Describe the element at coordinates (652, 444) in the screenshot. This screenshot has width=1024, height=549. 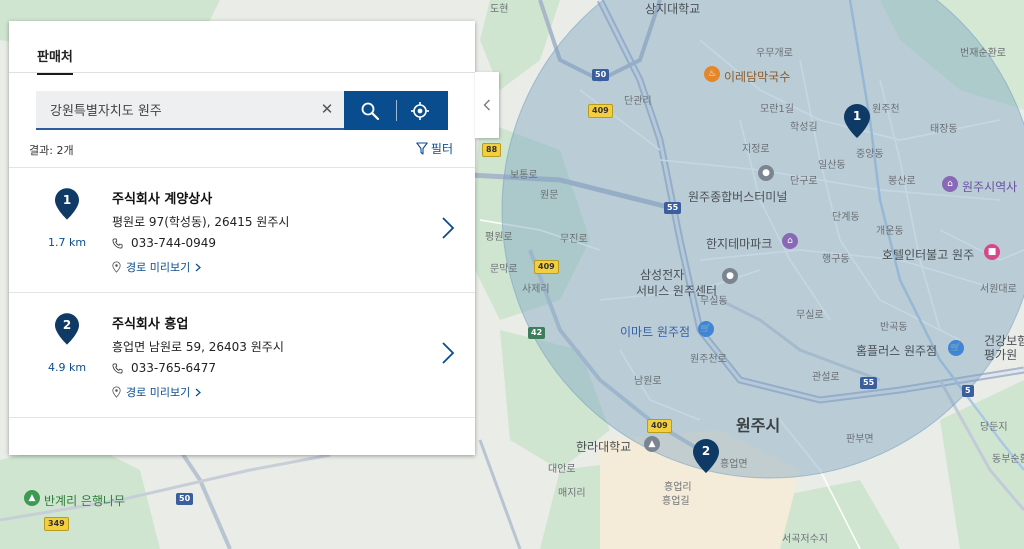
I see `school-icon: ▲` at that location.